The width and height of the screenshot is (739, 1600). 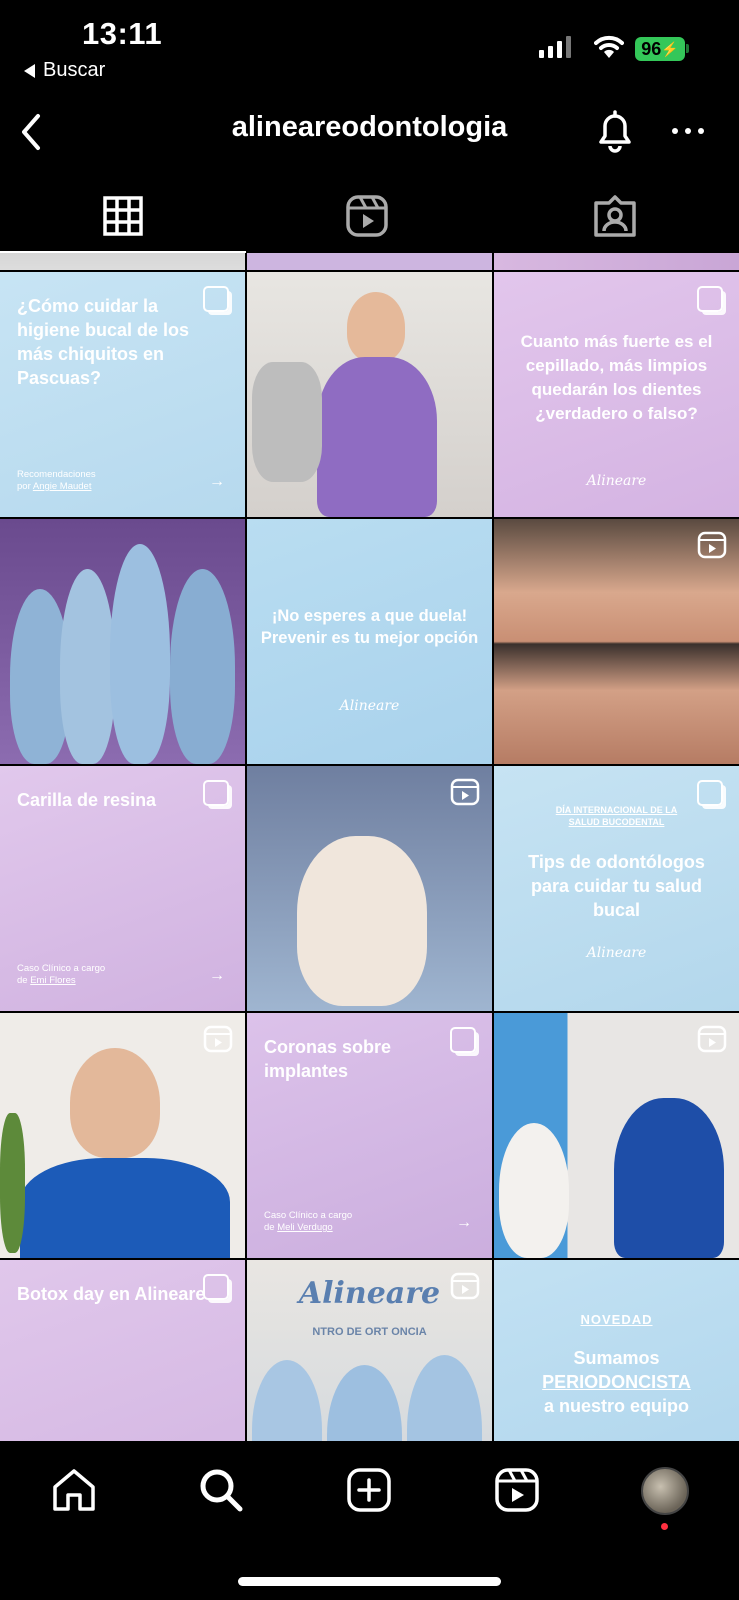 What do you see at coordinates (369, 1293) in the screenshot?
I see `clinic-sign: Alineare` at bounding box center [369, 1293].